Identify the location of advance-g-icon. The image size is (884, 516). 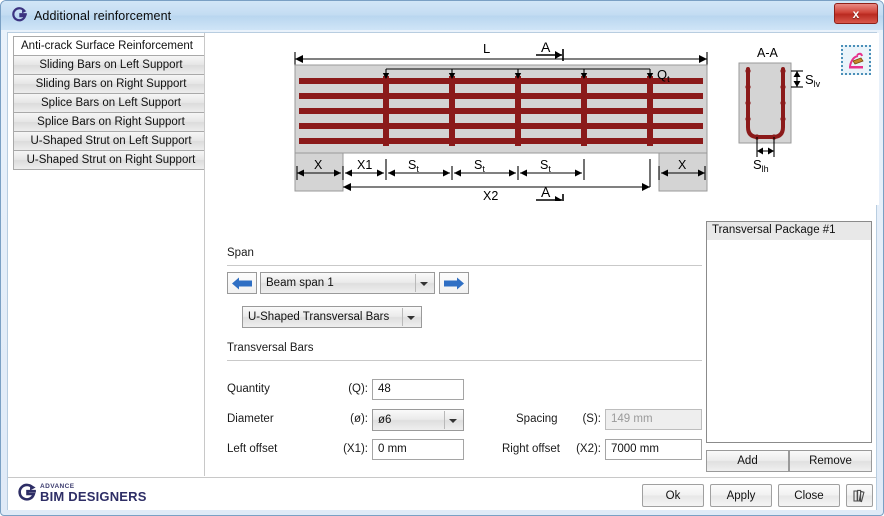
(19, 16).